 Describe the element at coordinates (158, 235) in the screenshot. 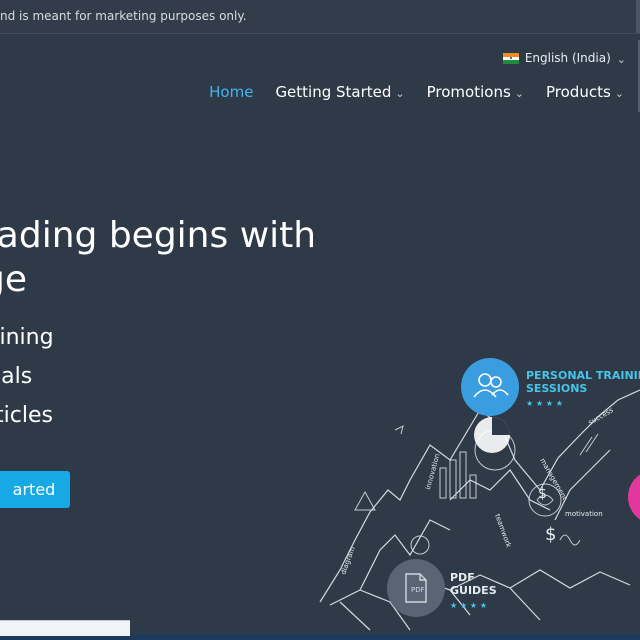

I see `hero-title-line1: rading begins with` at that location.